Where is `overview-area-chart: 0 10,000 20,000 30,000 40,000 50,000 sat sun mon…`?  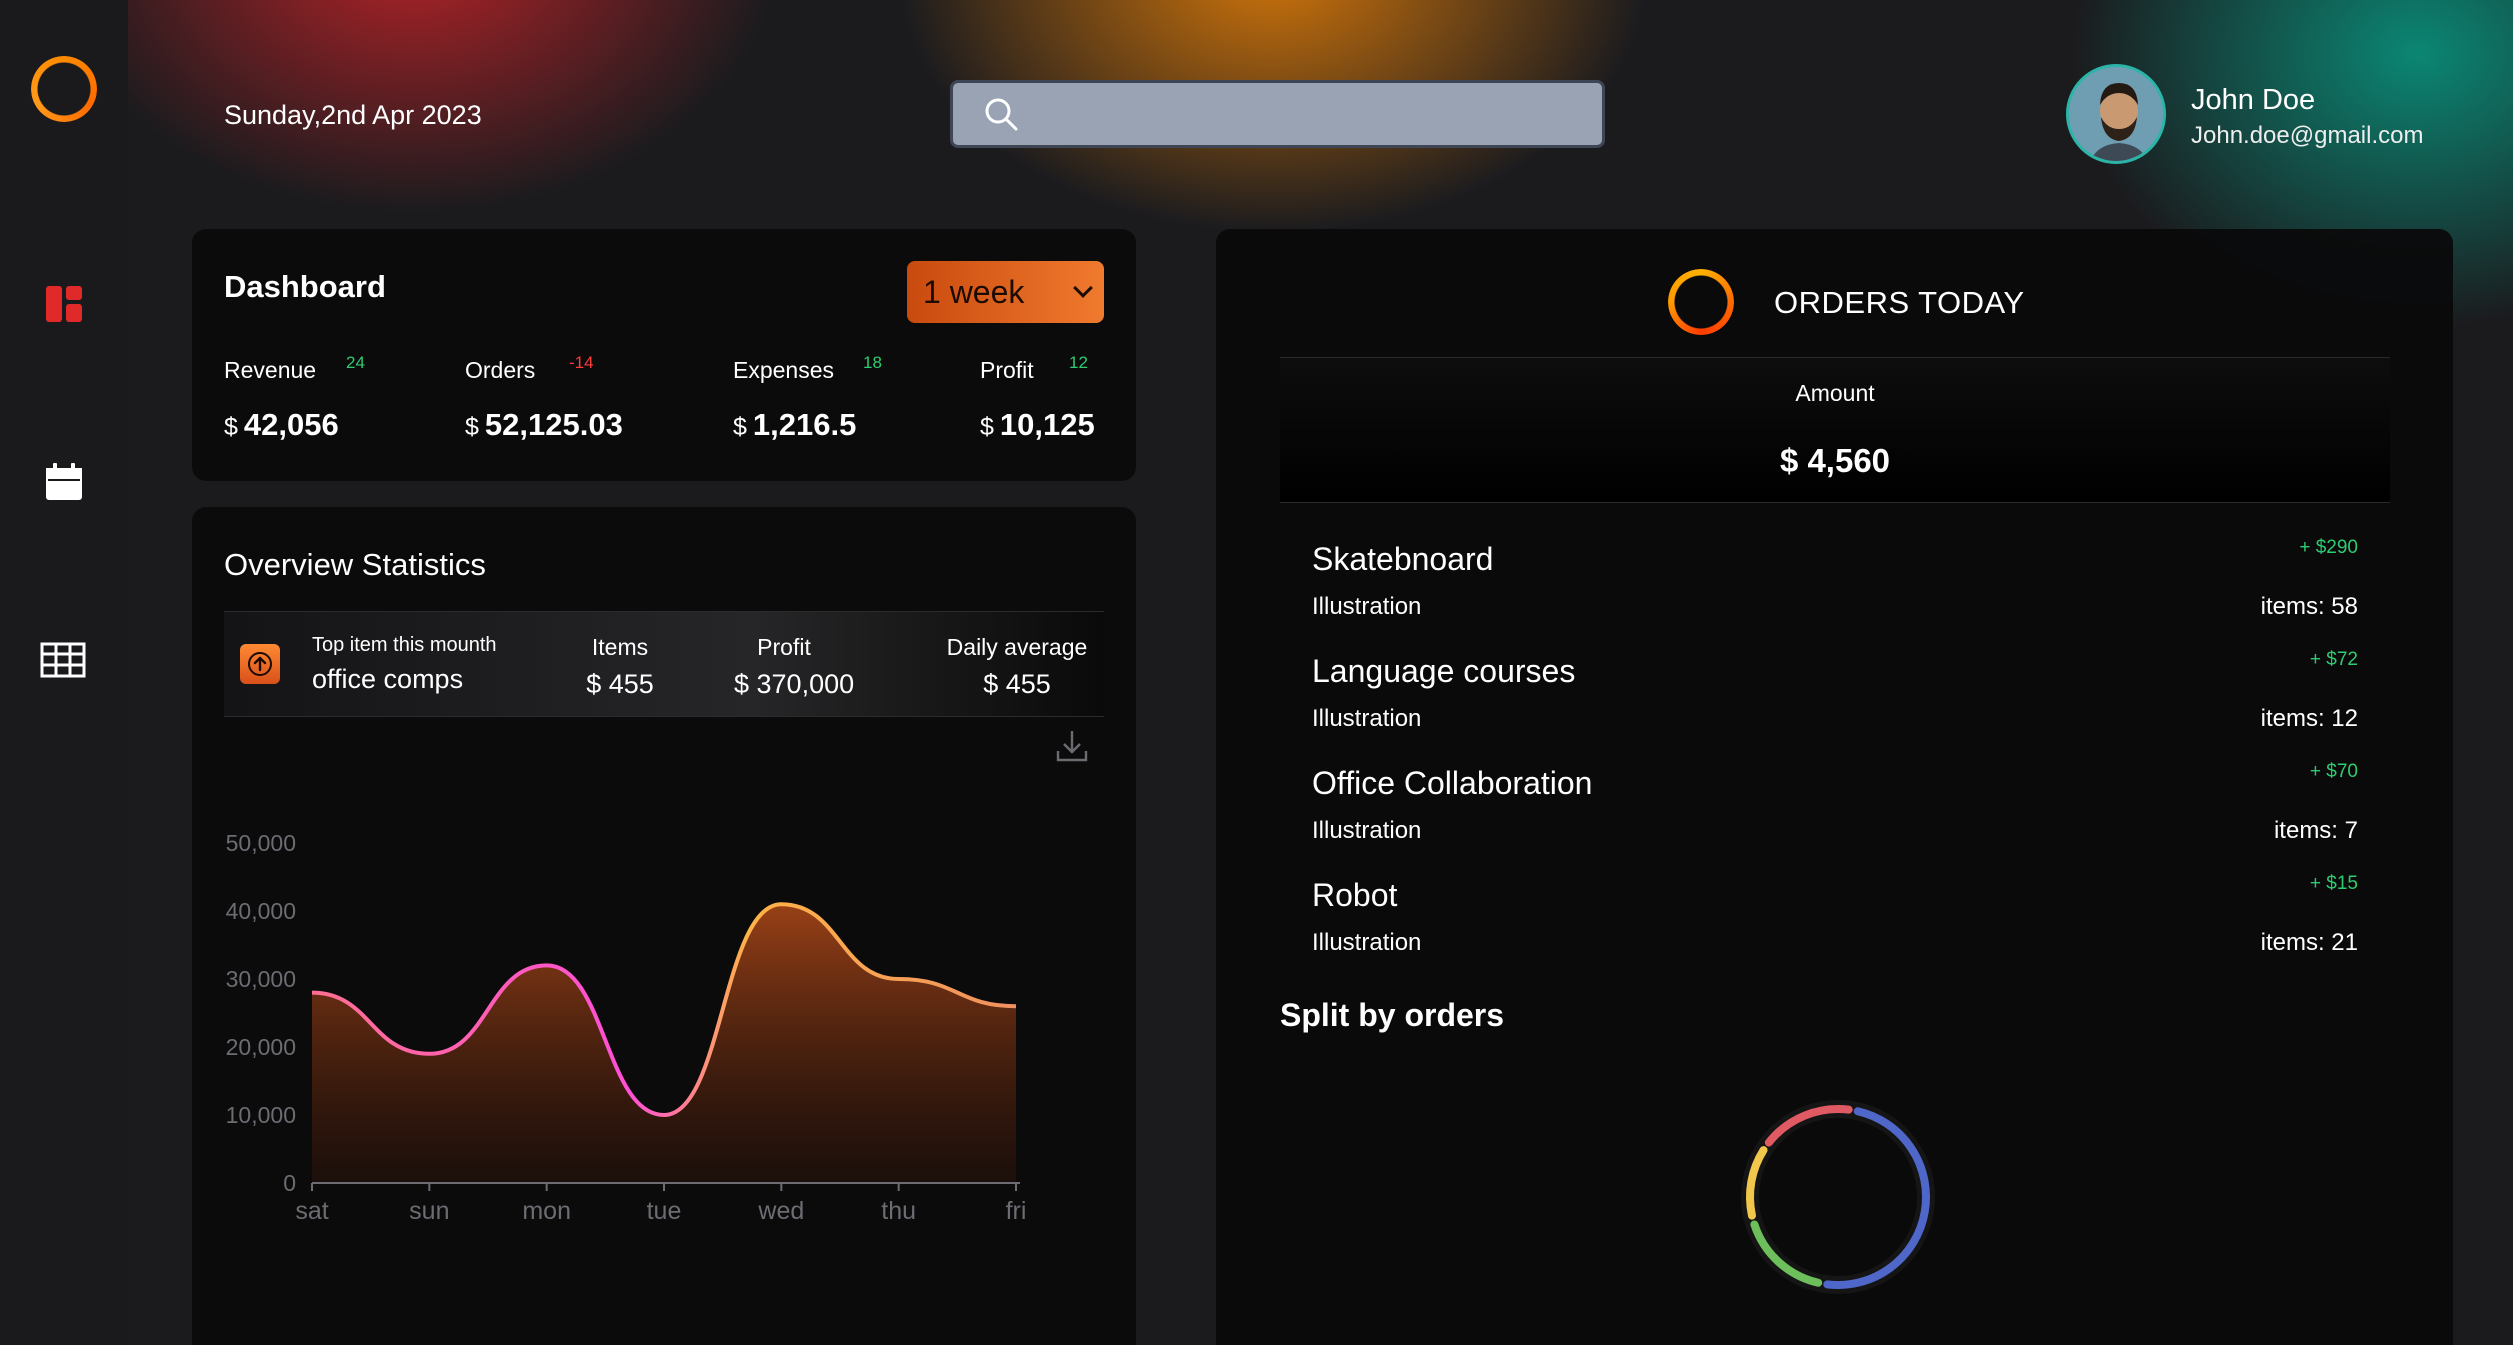
overview-area-chart: 0 10,000 20,000 30,000 40,000 50,000 sat sun mon… is located at coordinates (626, 1027).